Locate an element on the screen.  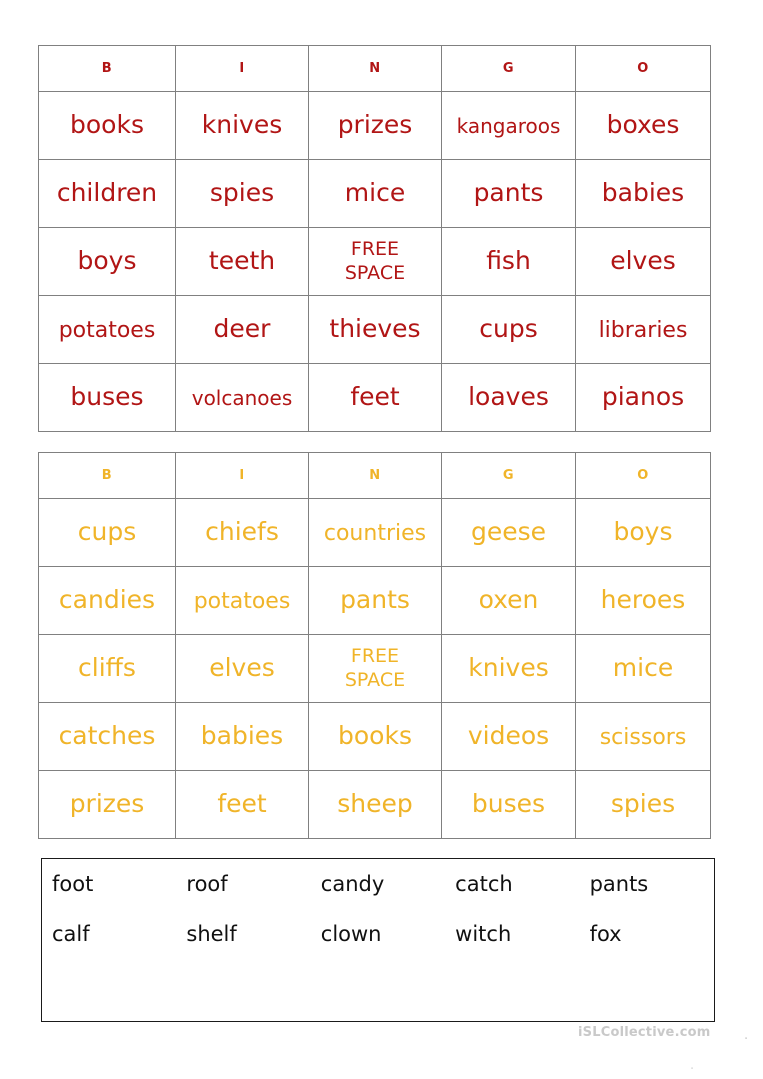
card1-free-space: FREE SPACE is located at coordinates (375, 261).